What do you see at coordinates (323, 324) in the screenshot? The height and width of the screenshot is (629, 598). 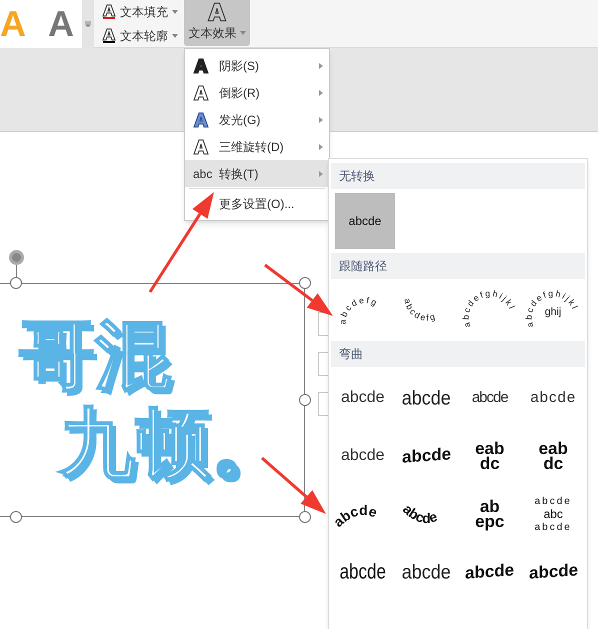 I see `side-tool-button` at bounding box center [323, 324].